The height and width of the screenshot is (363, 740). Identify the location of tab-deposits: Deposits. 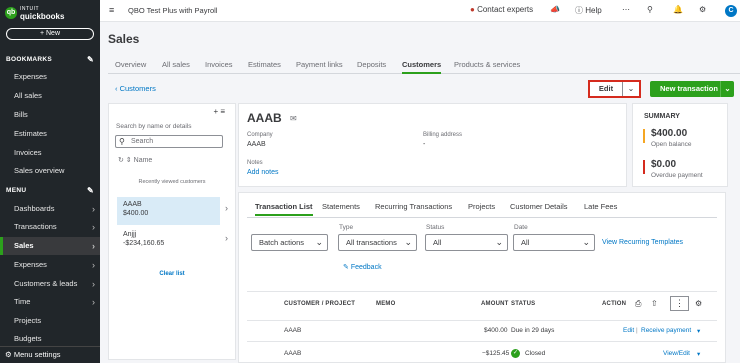
(371, 67).